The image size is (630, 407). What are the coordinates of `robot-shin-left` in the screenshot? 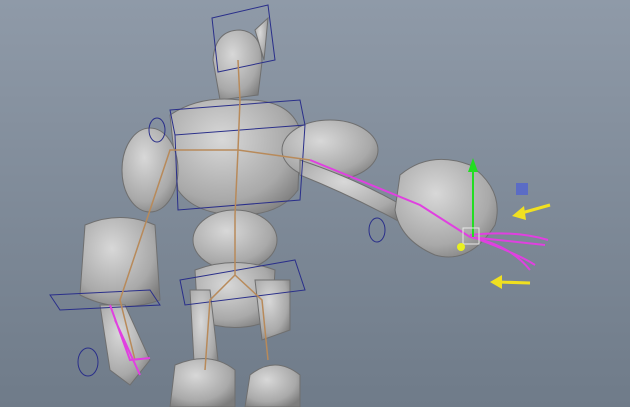 It's located at (202, 382).